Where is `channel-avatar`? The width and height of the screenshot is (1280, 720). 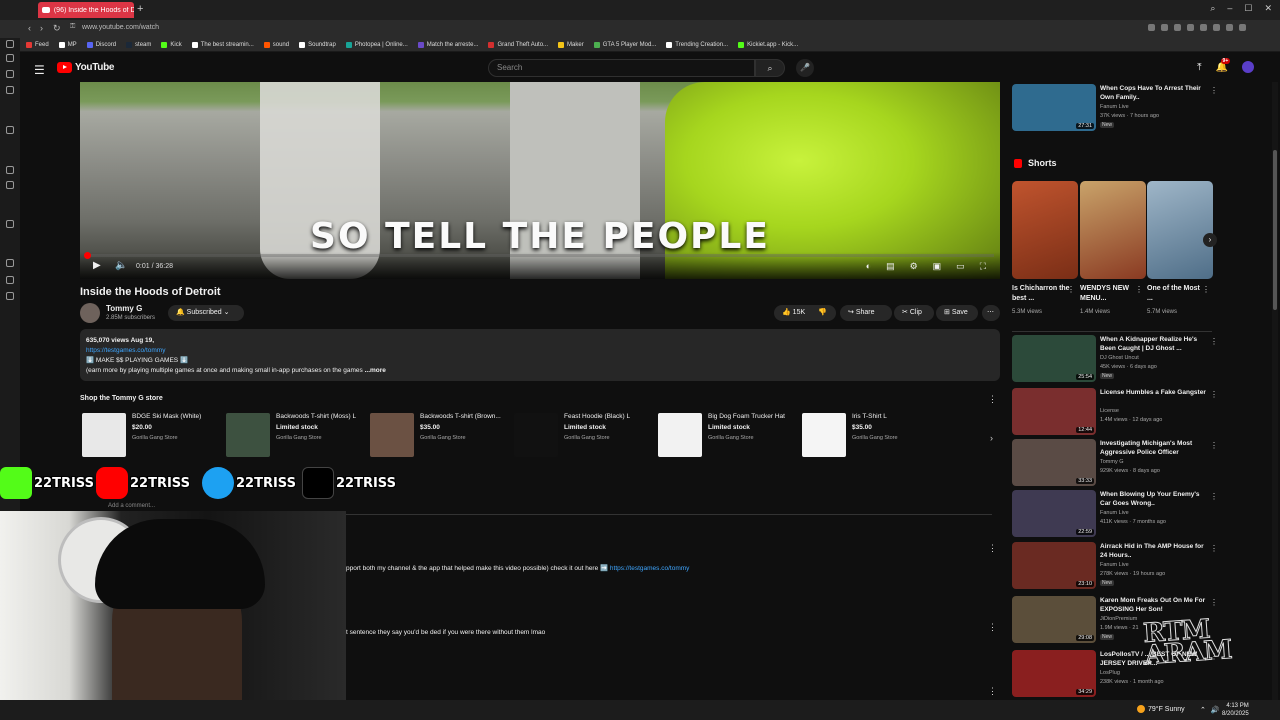
channel-avatar is located at coordinates (90, 313).